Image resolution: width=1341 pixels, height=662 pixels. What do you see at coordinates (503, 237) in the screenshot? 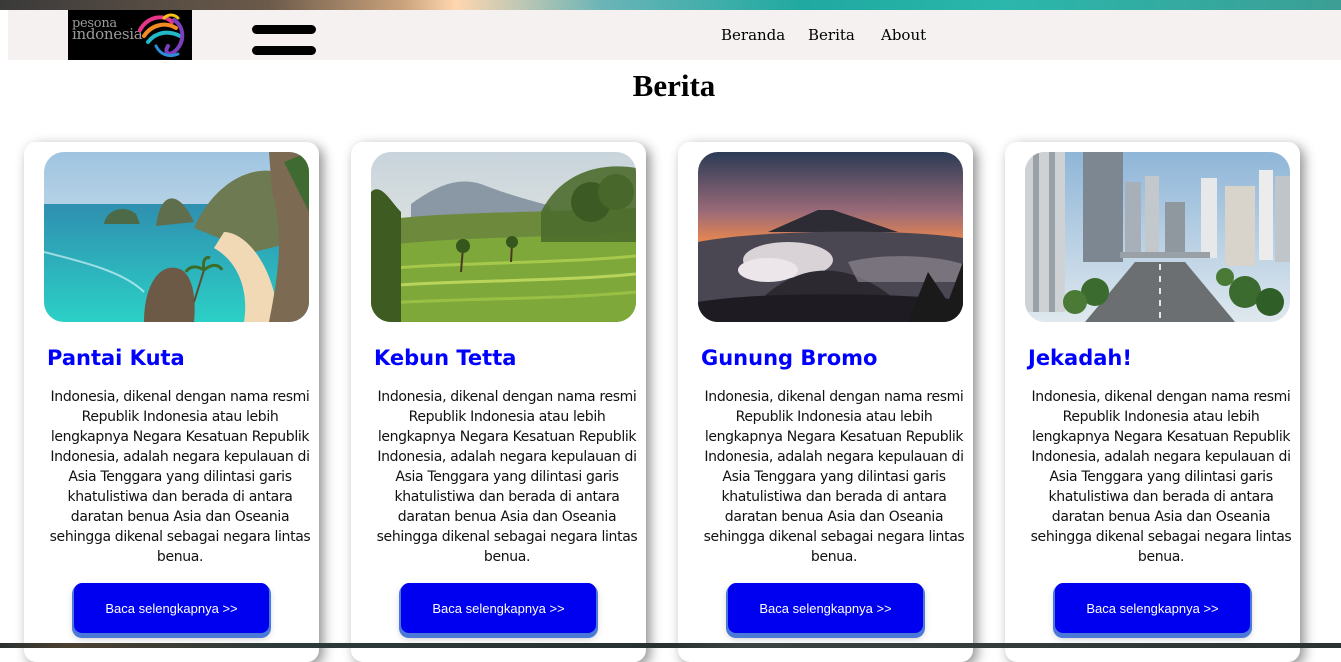
I see `card-image-rice-terraces` at bounding box center [503, 237].